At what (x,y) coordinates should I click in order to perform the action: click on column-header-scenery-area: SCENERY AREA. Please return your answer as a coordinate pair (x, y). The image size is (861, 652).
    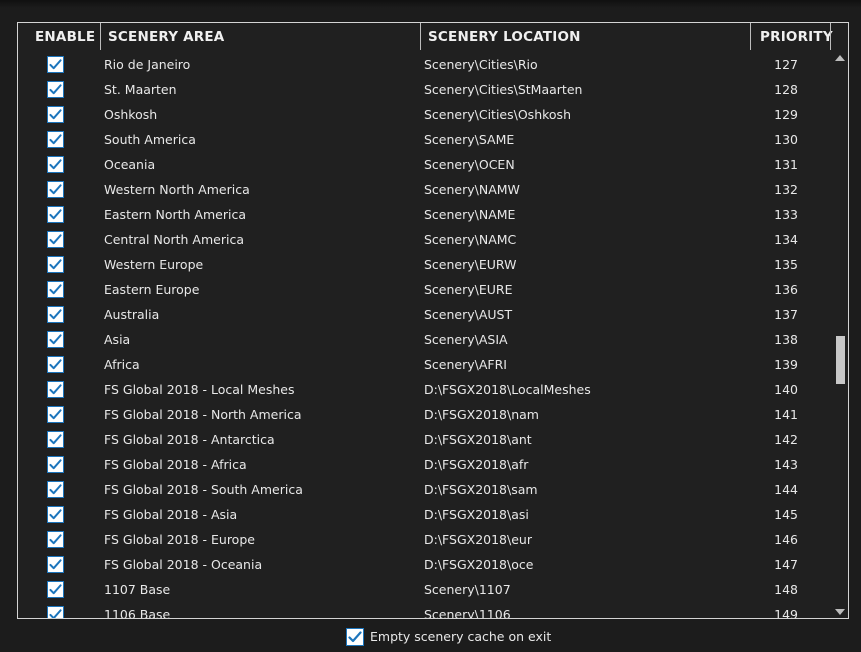
    Looking at the image, I should click on (166, 36).